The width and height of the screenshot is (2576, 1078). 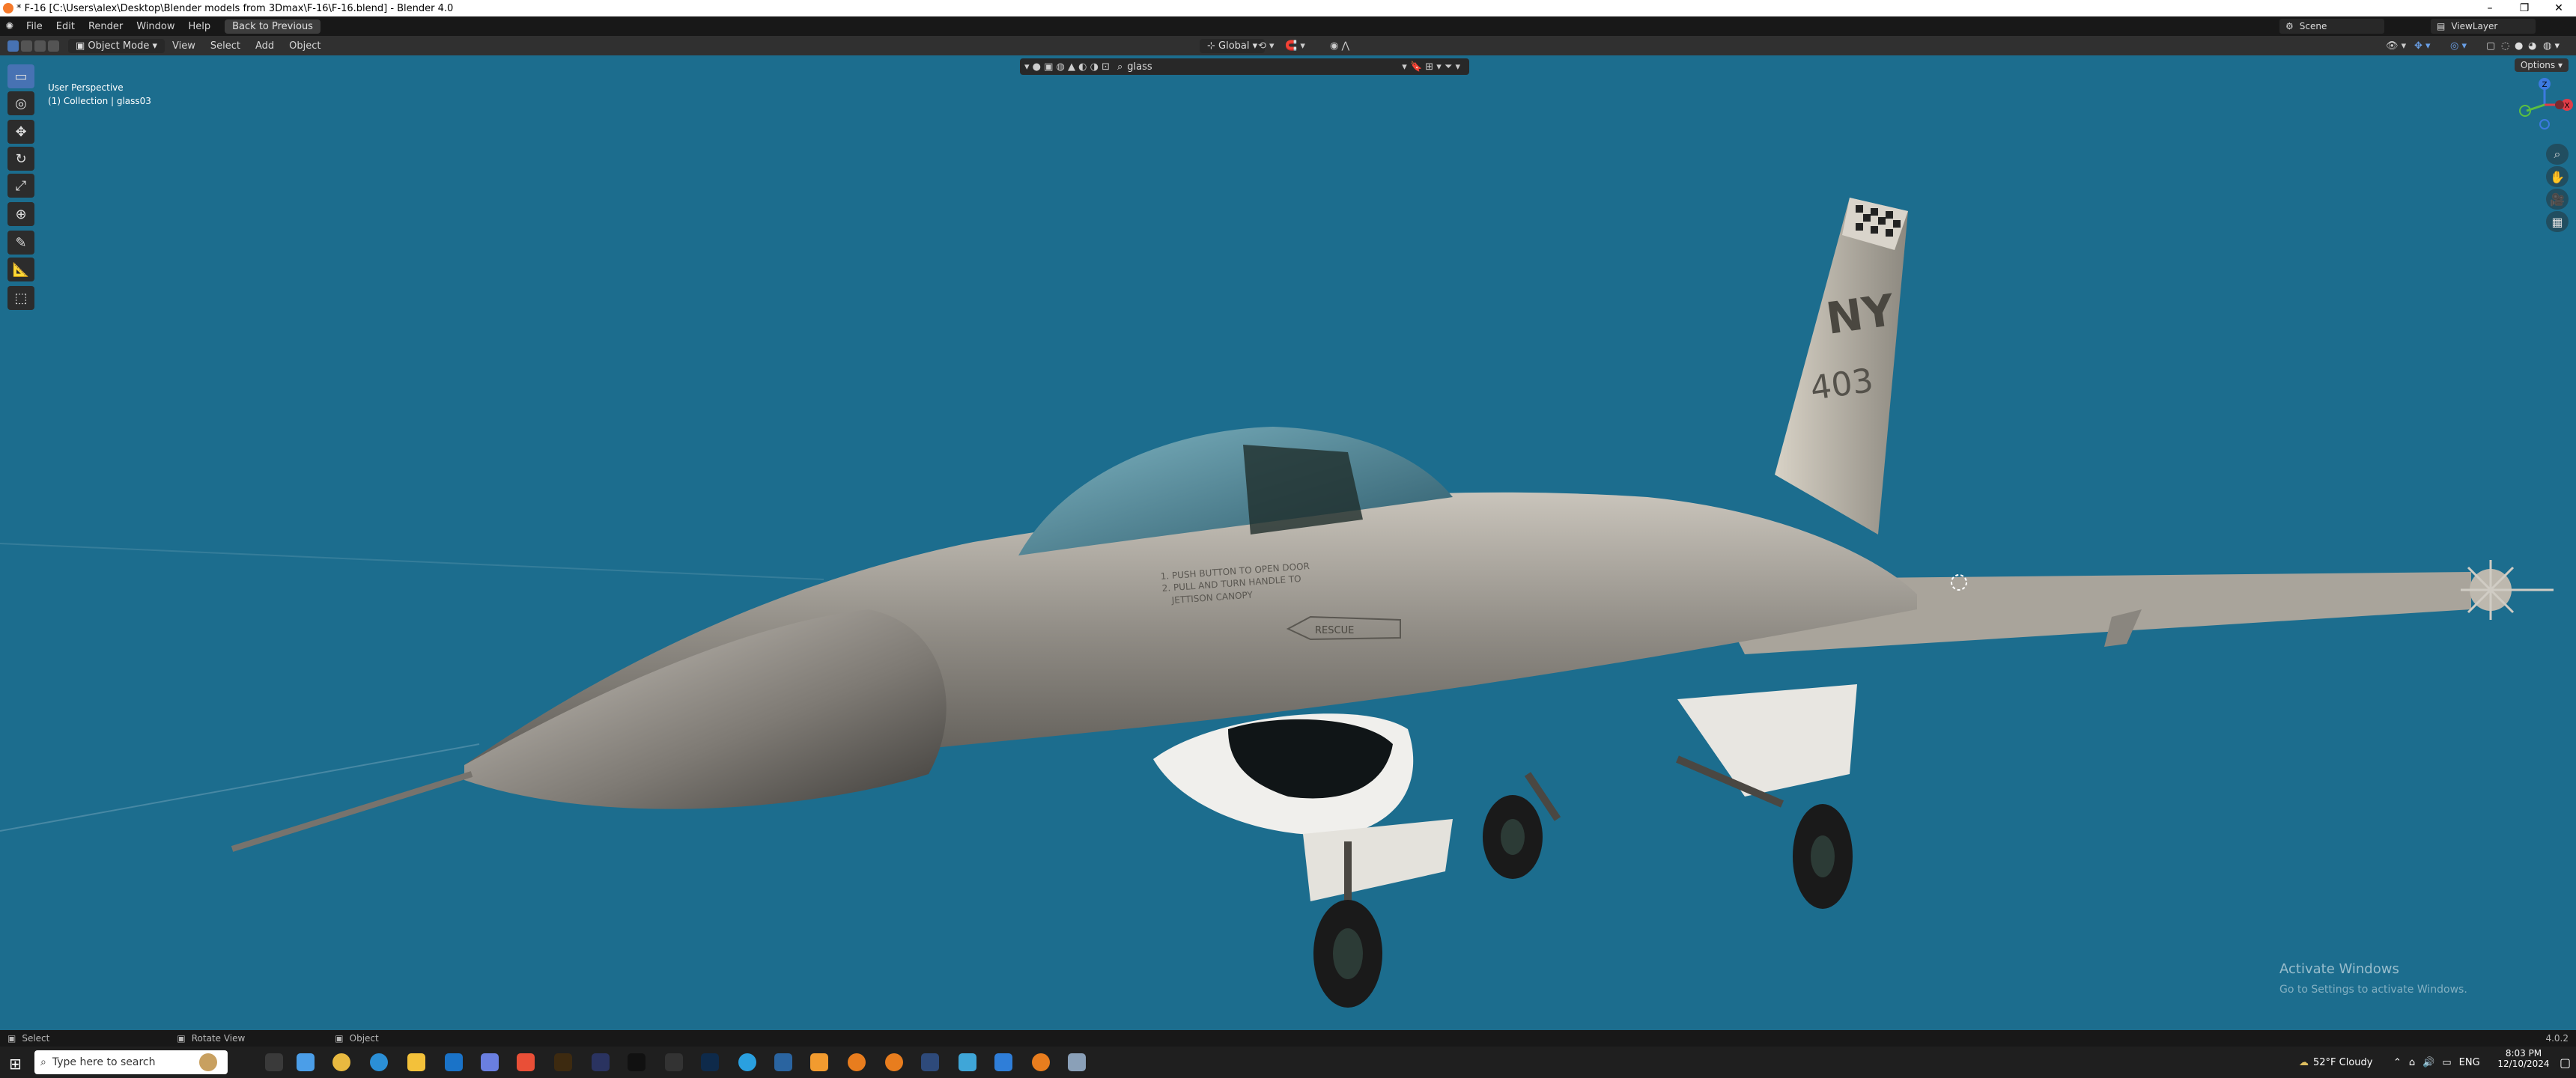 I want to click on notification-icon: ▢, so click(x=2565, y=1063).